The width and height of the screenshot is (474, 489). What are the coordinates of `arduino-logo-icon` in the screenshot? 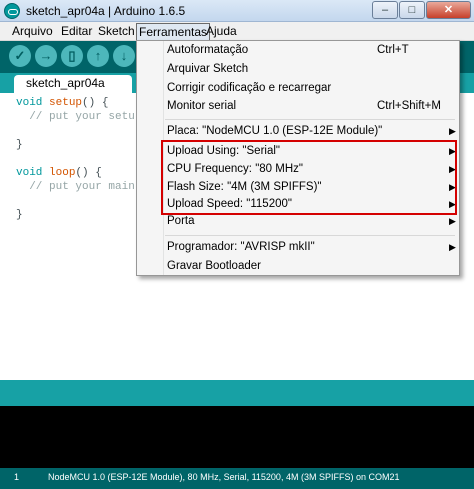 It's located at (12, 11).